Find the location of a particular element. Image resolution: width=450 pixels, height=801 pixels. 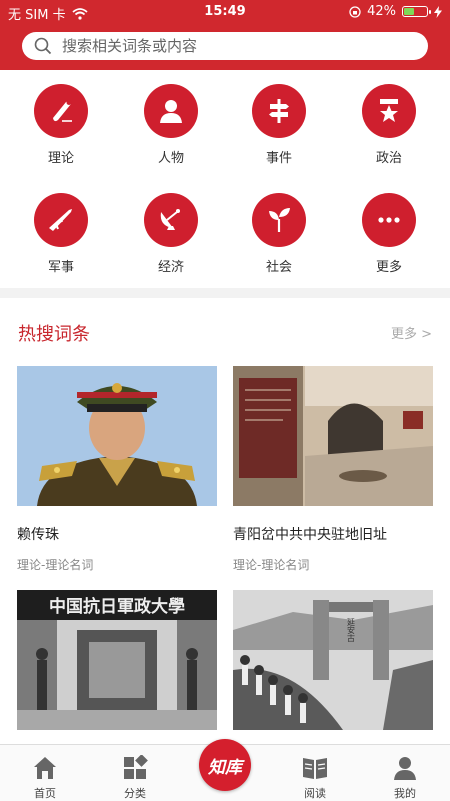

person-icon is located at coordinates (171, 111).